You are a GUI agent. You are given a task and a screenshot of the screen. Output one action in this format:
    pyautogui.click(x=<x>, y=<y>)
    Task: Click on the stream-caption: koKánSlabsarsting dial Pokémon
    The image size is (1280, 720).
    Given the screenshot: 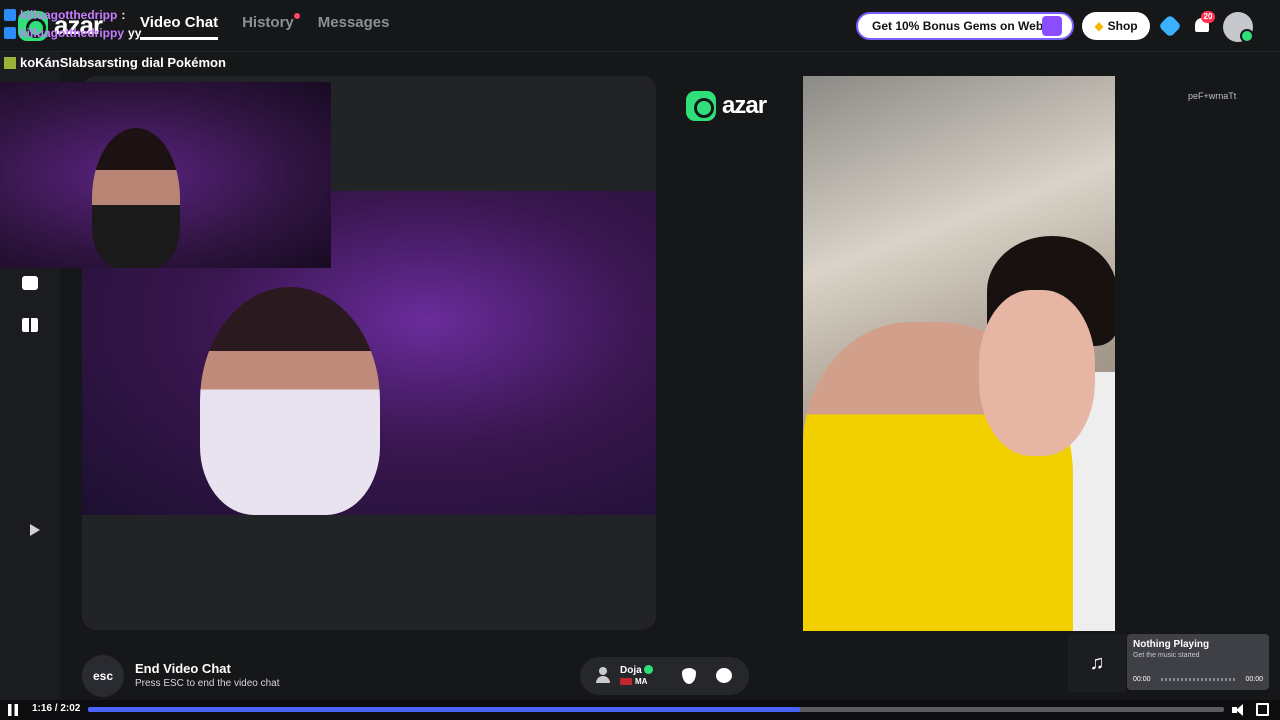 What is the action you would take?
    pyautogui.click(x=115, y=62)
    